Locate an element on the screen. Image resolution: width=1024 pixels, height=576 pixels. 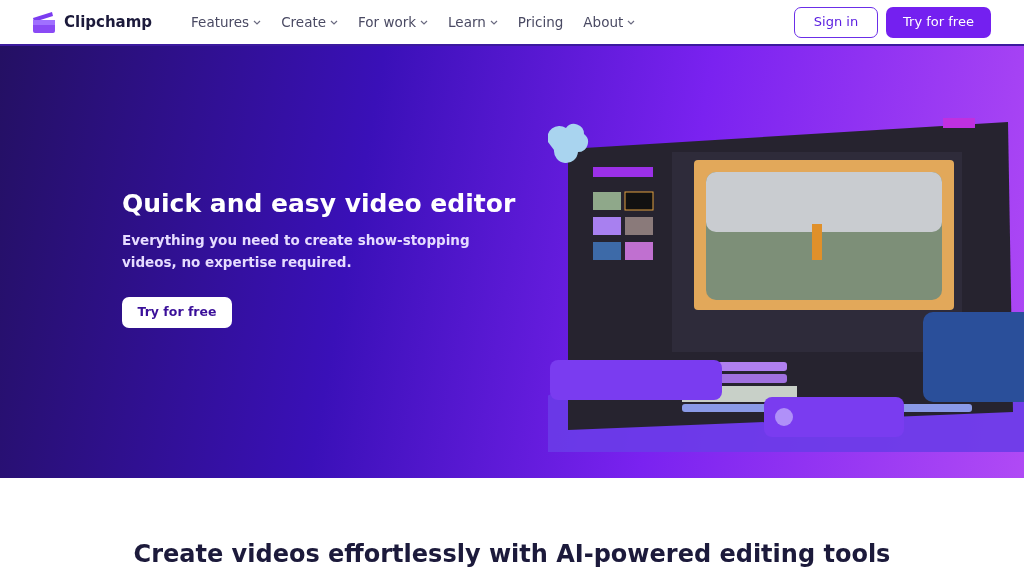
sign-in-button: Sign in is located at coordinates (836, 22).